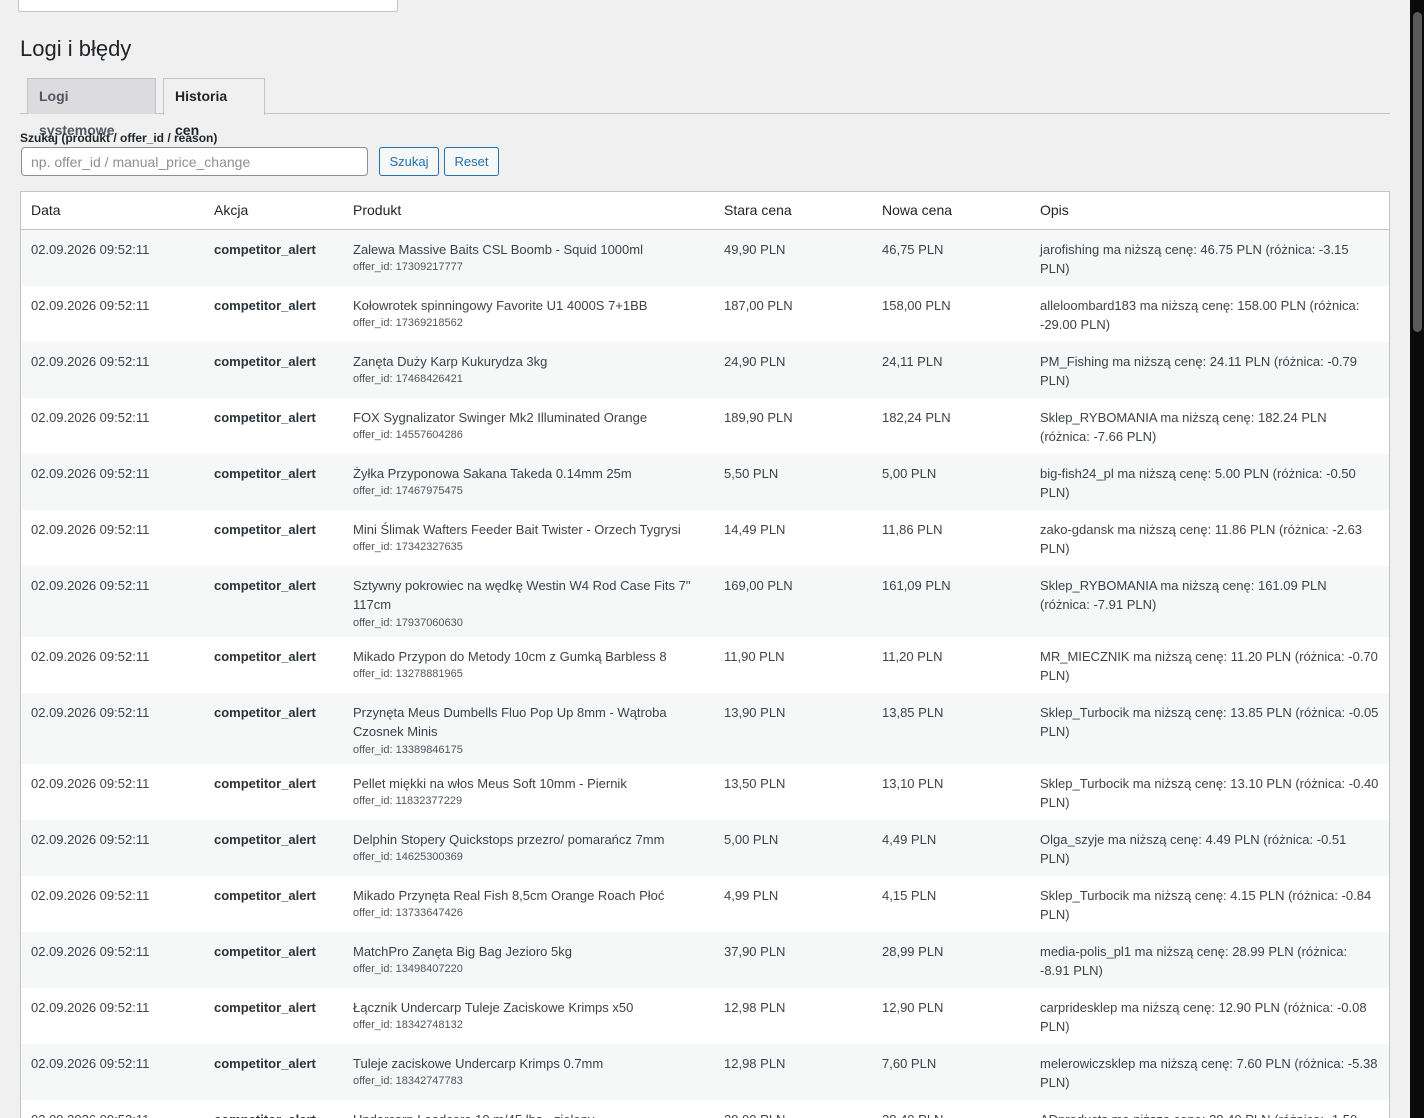 Image resolution: width=1424 pixels, height=1118 pixels. What do you see at coordinates (916, 585) in the screenshot?
I see `cell-new-price: 161,09 PLN` at bounding box center [916, 585].